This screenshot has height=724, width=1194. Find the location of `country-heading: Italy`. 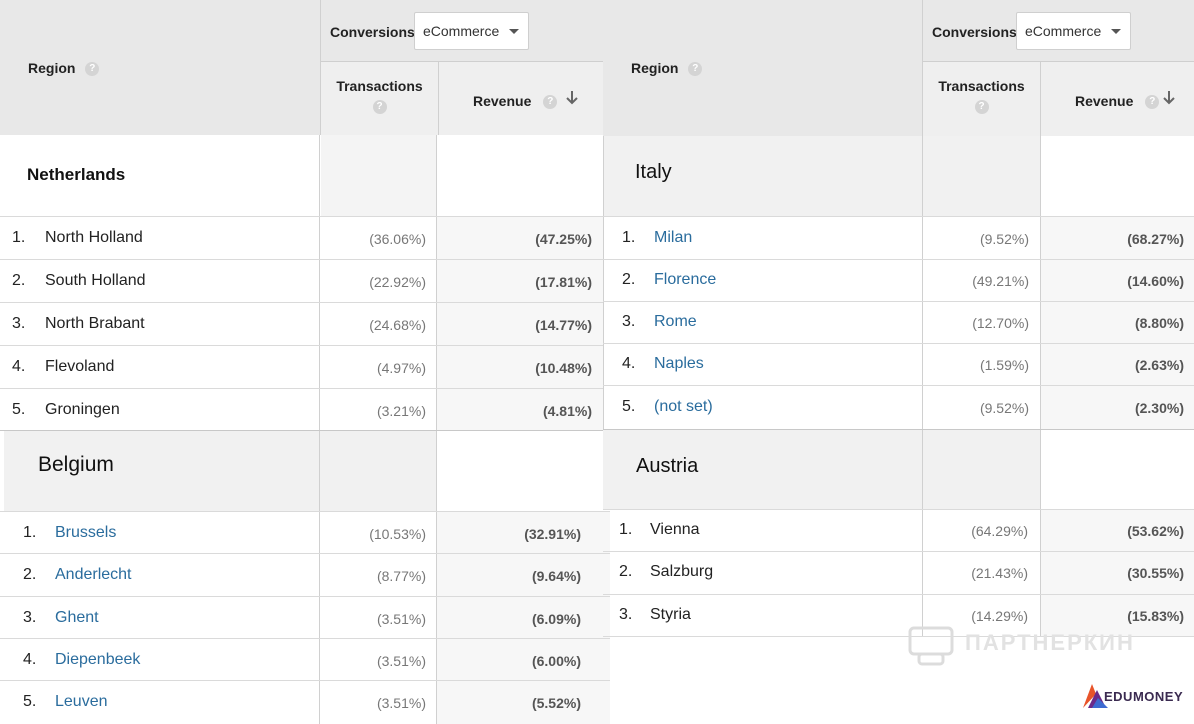

country-heading: Italy is located at coordinates (653, 172).